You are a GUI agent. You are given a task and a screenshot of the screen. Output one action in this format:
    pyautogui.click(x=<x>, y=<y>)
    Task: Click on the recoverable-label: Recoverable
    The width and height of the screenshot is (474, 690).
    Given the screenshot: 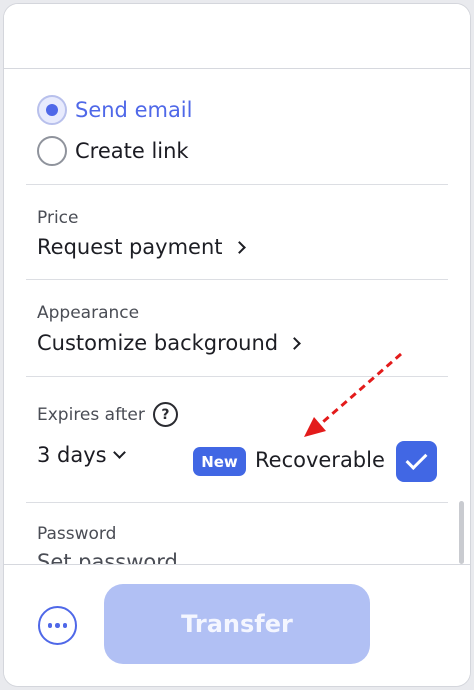 What is the action you would take?
    pyautogui.click(x=320, y=460)
    